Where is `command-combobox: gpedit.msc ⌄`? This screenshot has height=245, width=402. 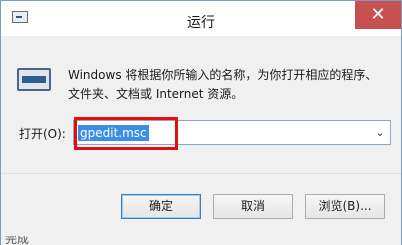 command-combobox: gpedit.msc ⌄ is located at coordinates (232, 132).